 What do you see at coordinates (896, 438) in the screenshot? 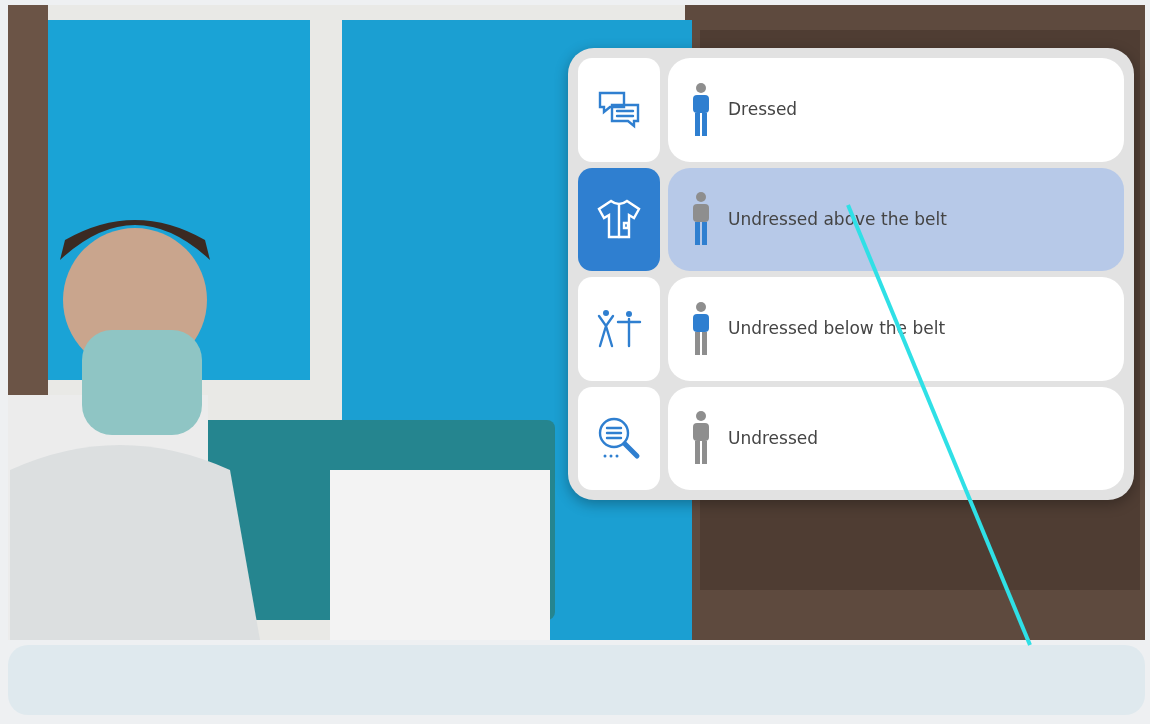
I see `option-button: Undressed` at bounding box center [896, 438].